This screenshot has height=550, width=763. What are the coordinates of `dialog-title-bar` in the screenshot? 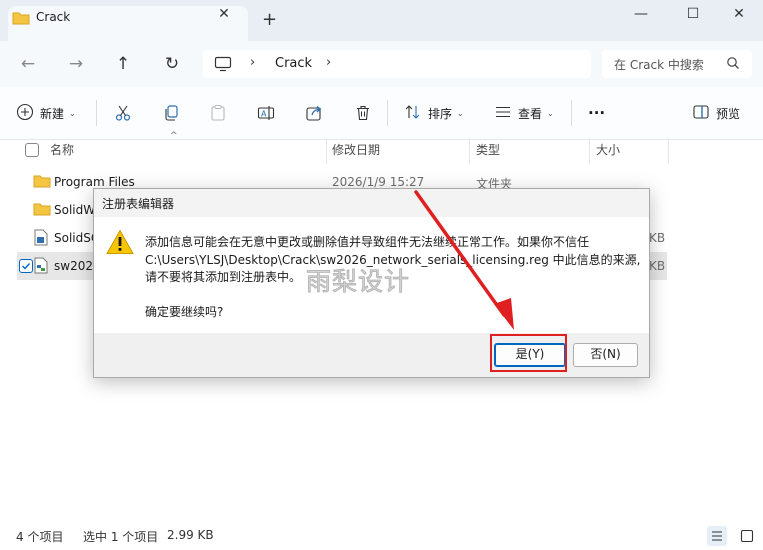 It's located at (371, 203).